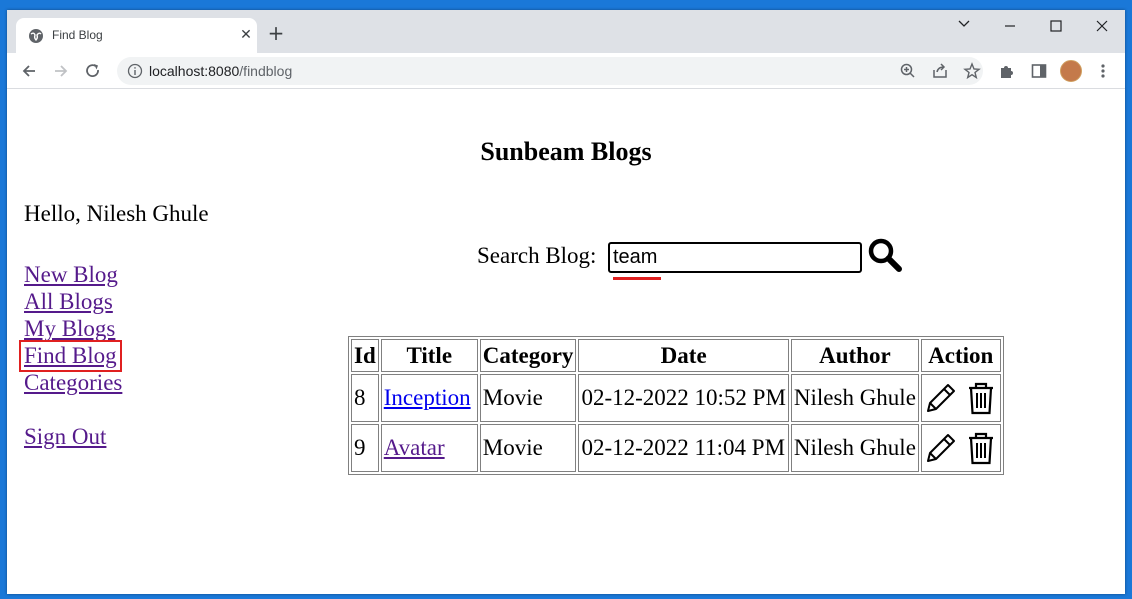 Image resolution: width=1132 pixels, height=599 pixels. I want to click on minimize-icon, so click(1010, 26).